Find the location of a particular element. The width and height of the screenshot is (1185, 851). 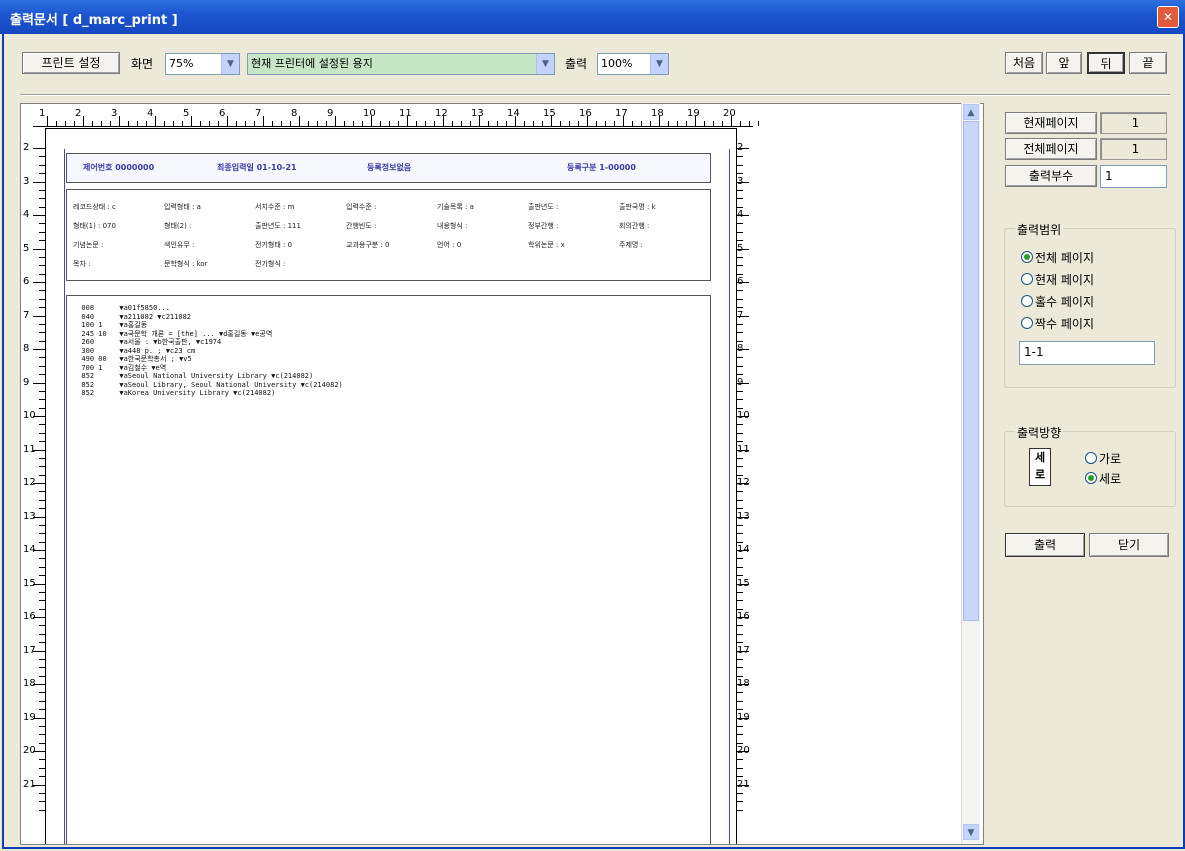

ruler-number: 6 is located at coordinates (26, 281).